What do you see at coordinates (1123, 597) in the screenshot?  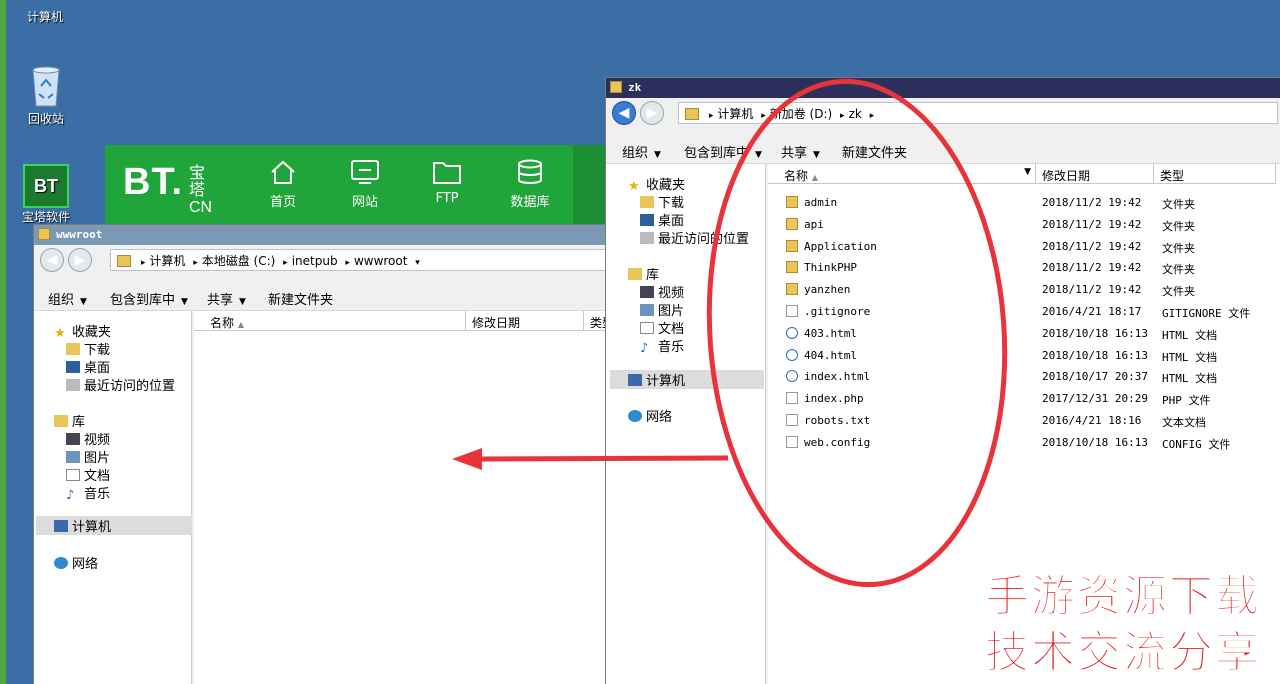 I see `watermark-line-1: 手游资源下载` at bounding box center [1123, 597].